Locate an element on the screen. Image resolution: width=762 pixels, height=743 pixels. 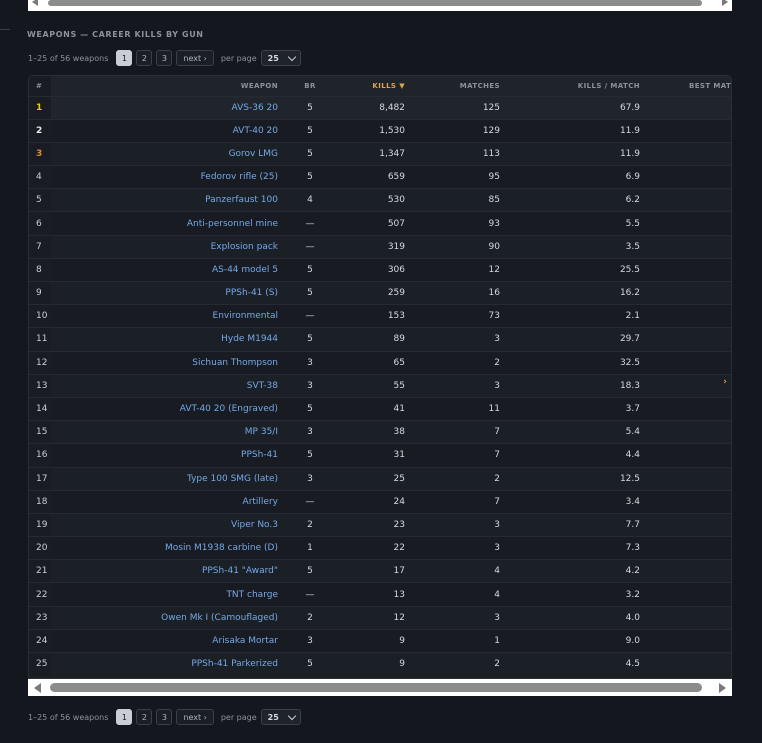
row-weapon-link: PPSh-41 is located at coordinates (167, 455).